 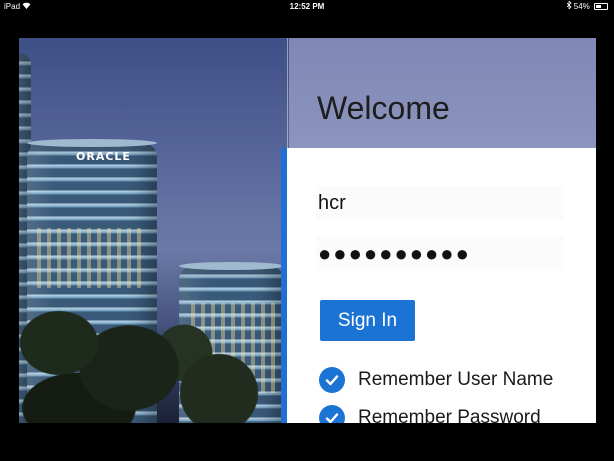 What do you see at coordinates (92, 258) in the screenshot?
I see `lit-windows` at bounding box center [92, 258].